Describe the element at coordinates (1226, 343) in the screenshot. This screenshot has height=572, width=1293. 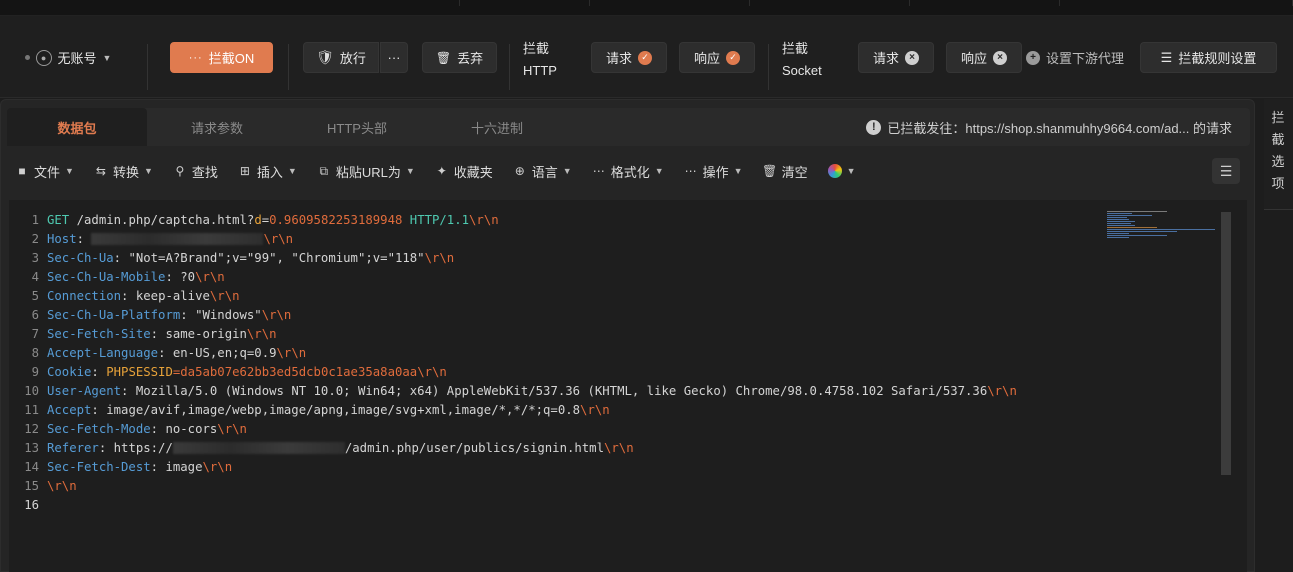
I see `vertical-scrollbar` at that location.